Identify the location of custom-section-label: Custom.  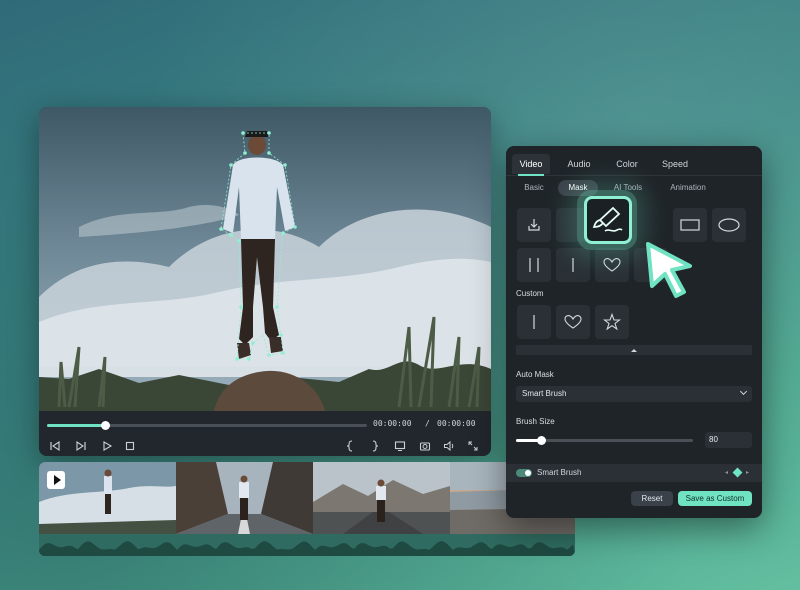
(530, 293).